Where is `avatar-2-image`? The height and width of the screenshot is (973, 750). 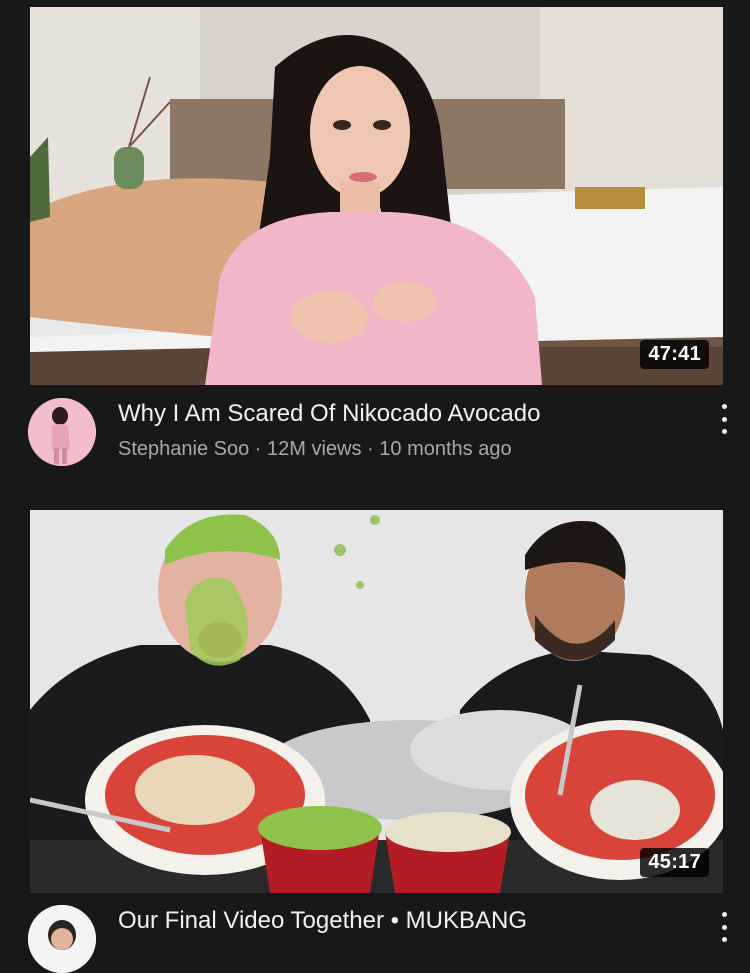
avatar-2-image is located at coordinates (62, 939).